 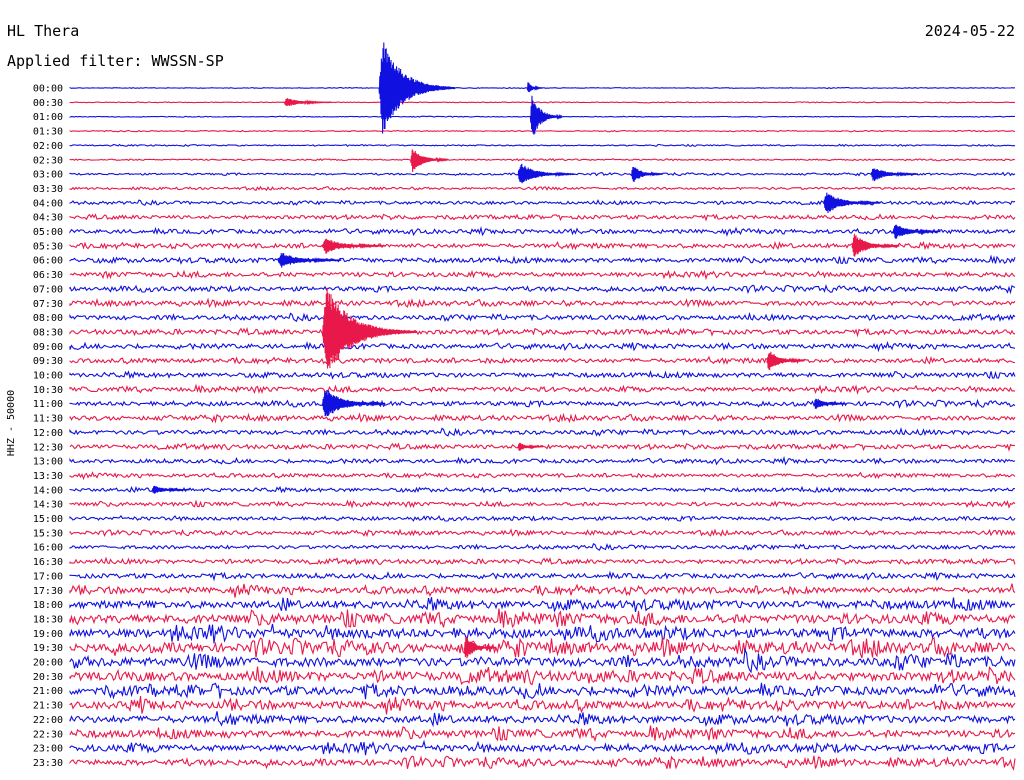 What do you see at coordinates (48, 734) in the screenshot?
I see `row-time-label: 22:30` at bounding box center [48, 734].